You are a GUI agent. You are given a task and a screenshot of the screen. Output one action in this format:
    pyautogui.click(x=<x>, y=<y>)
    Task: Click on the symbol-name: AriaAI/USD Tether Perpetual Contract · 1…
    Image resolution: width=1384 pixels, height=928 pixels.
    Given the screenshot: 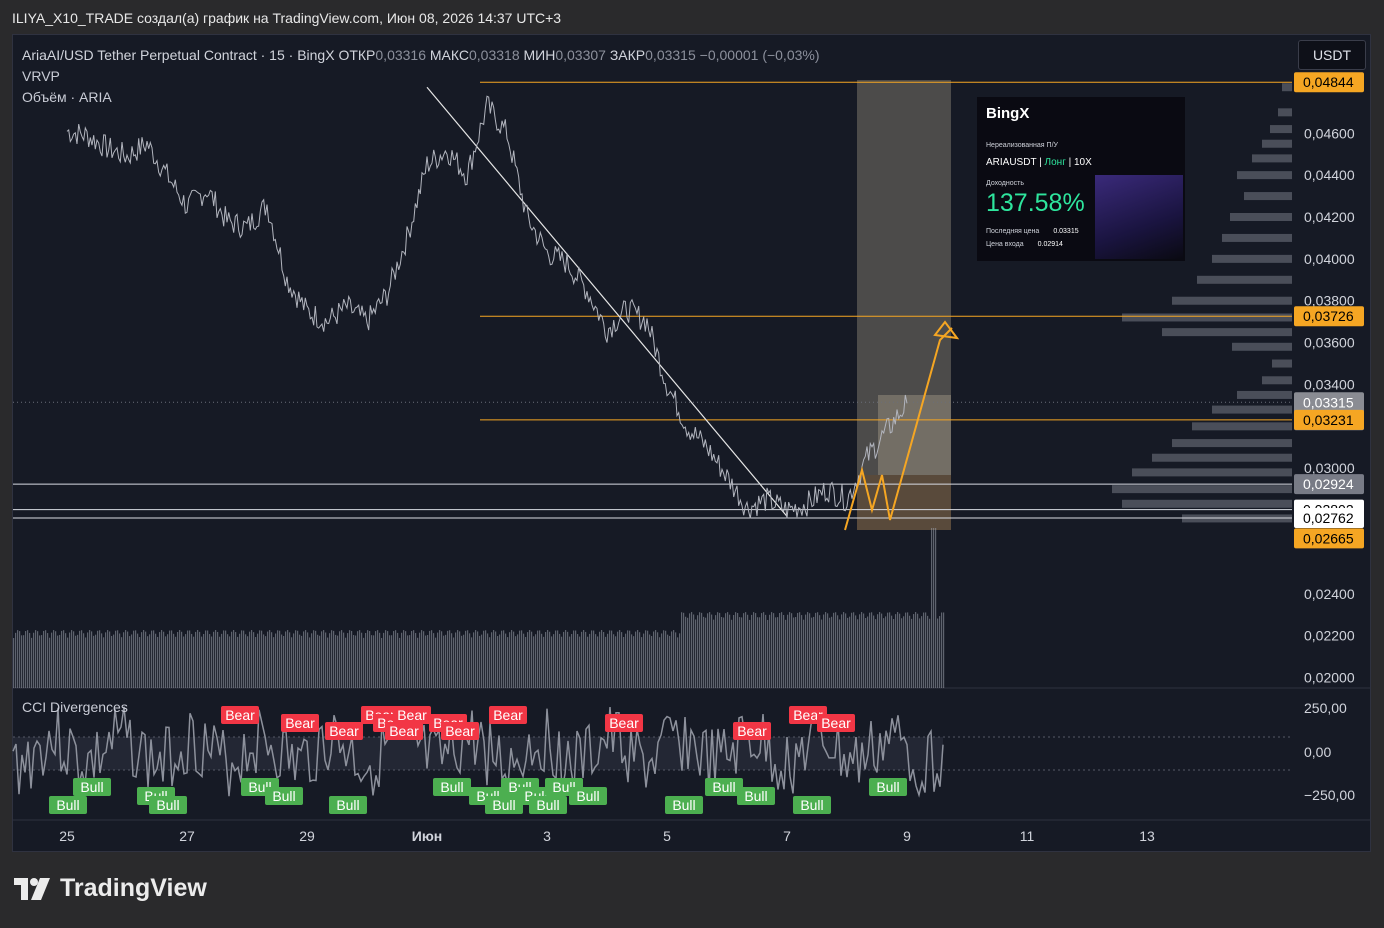 What is the action you would take?
    pyautogui.click(x=178, y=55)
    